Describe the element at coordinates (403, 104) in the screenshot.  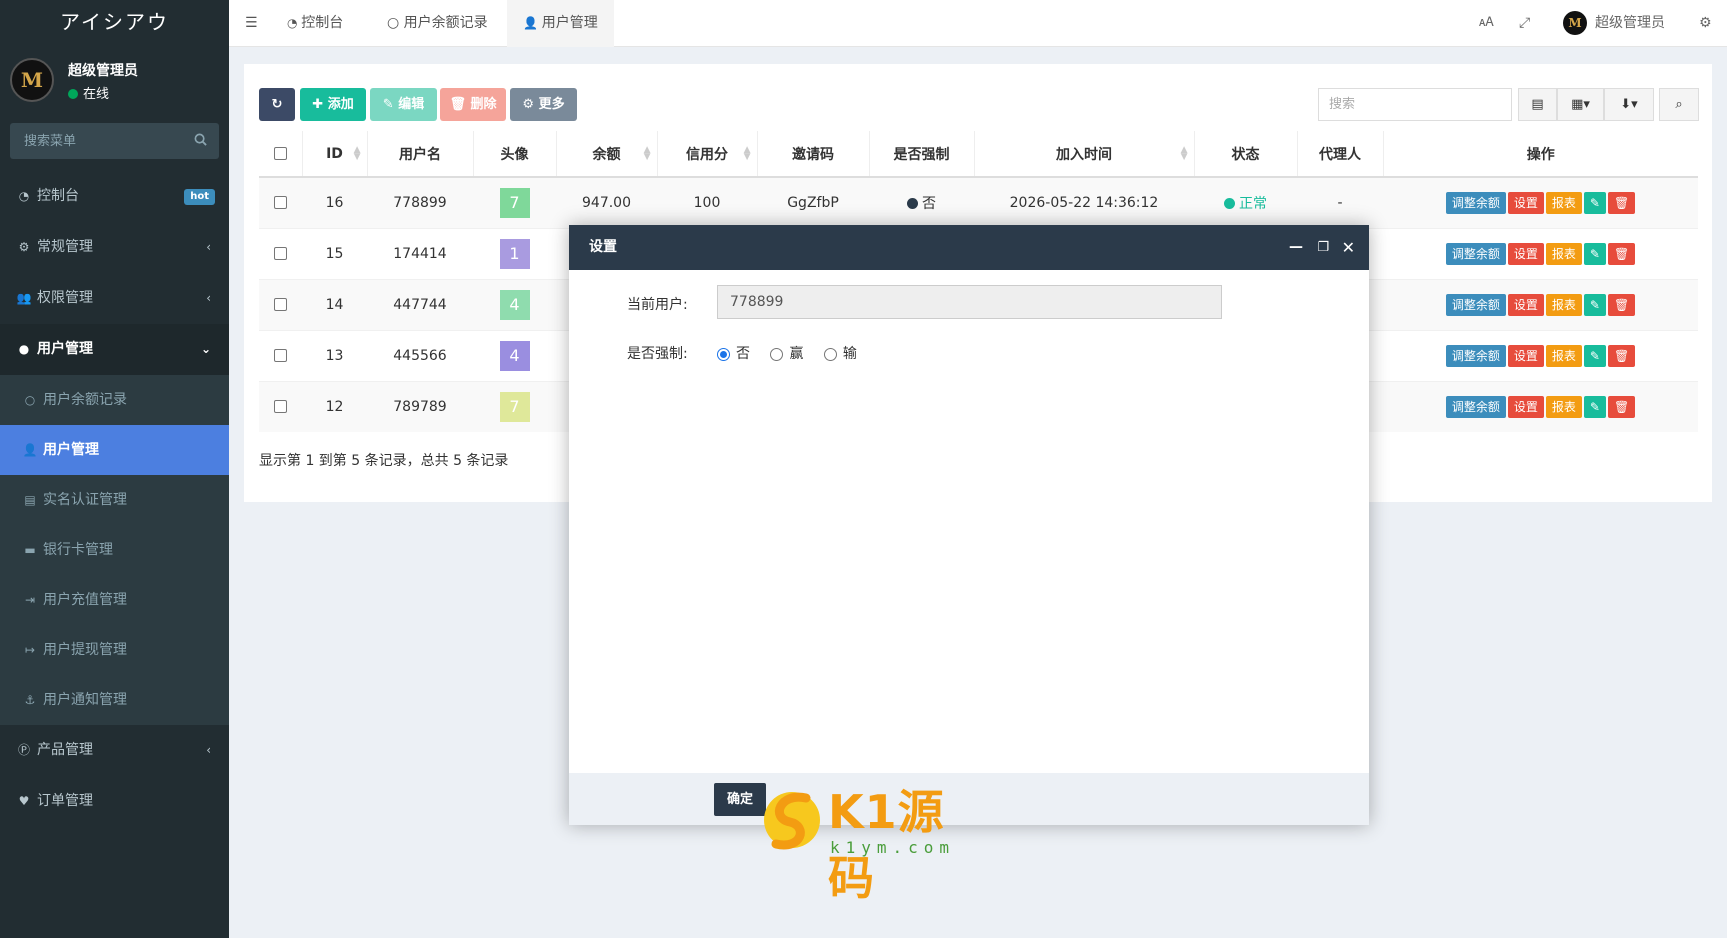
I see `edit-button: ✎ 编辑` at that location.